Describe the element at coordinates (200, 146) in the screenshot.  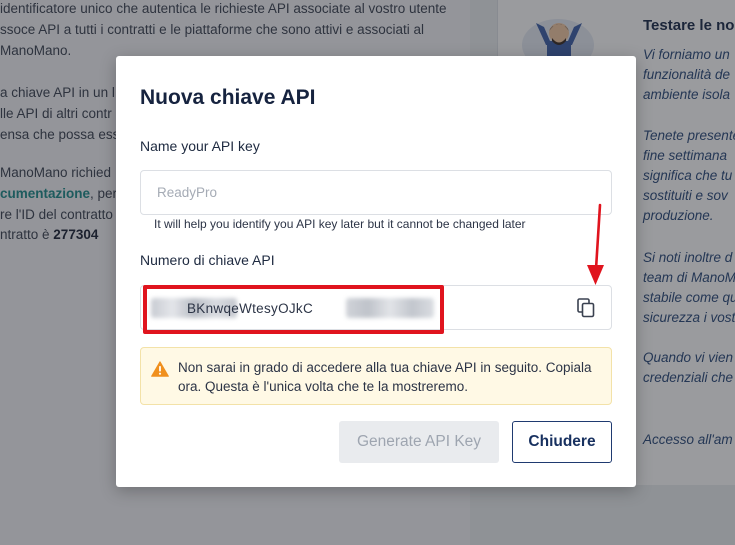
I see `api-key-name-label: Name your API key` at that location.